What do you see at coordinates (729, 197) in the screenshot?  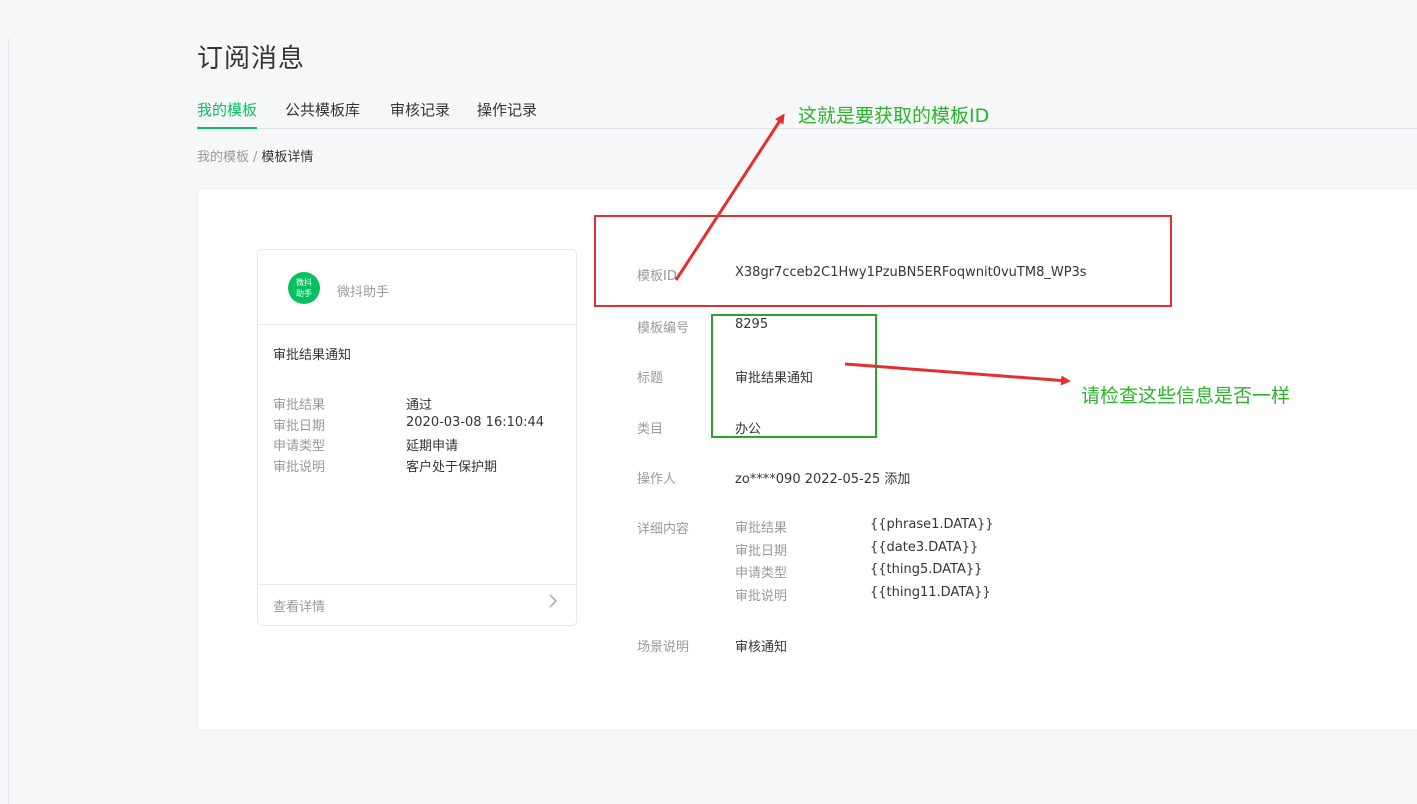 I see `arrow-to-id-note` at bounding box center [729, 197].